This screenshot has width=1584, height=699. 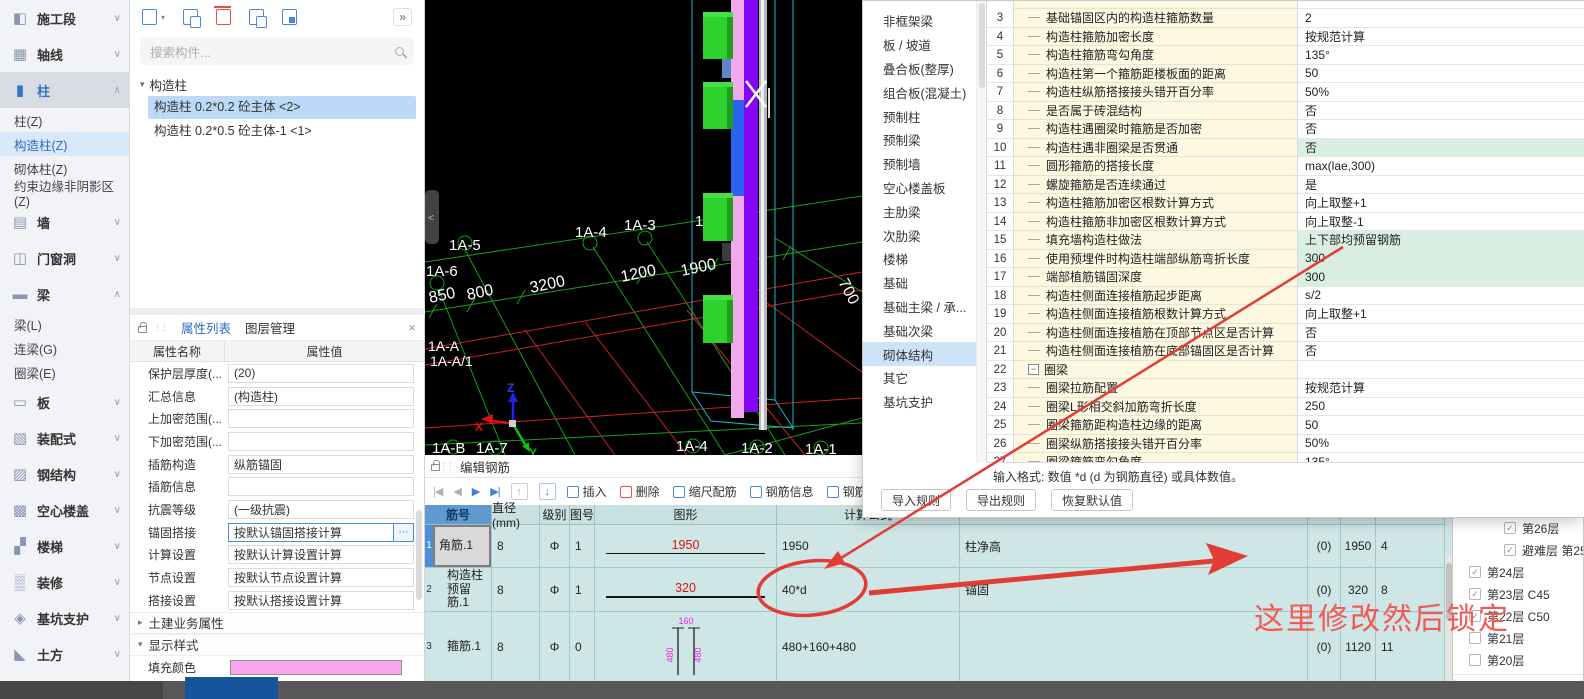 I want to click on save-icon, so click(x=290, y=17).